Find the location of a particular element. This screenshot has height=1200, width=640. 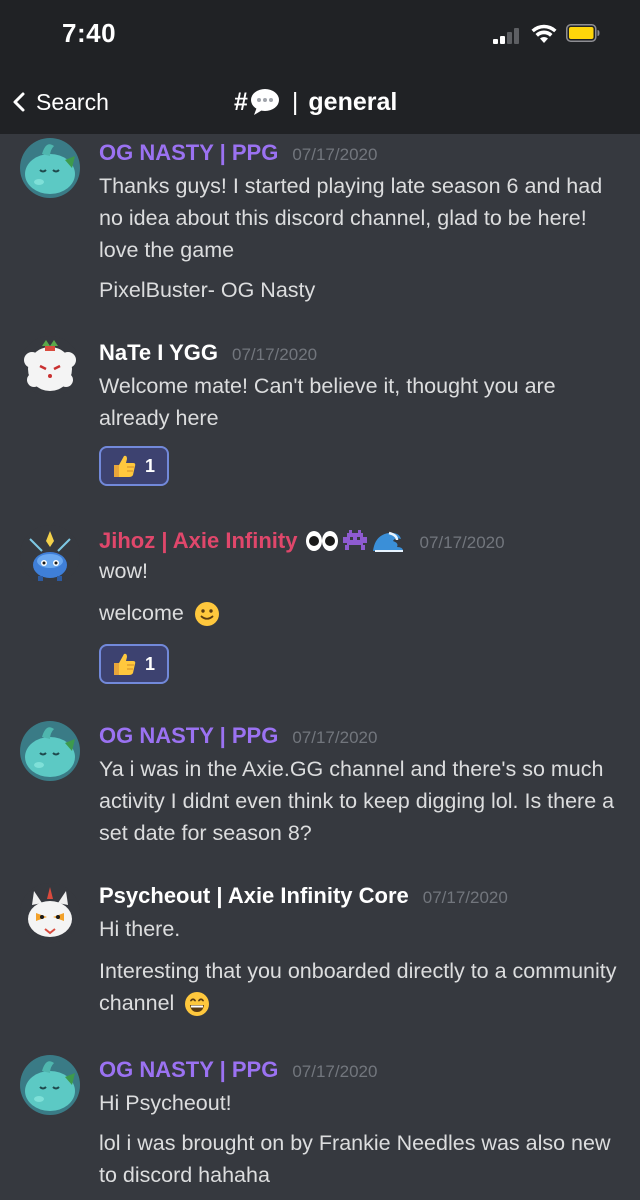

status-time: 7:40 is located at coordinates (89, 33).